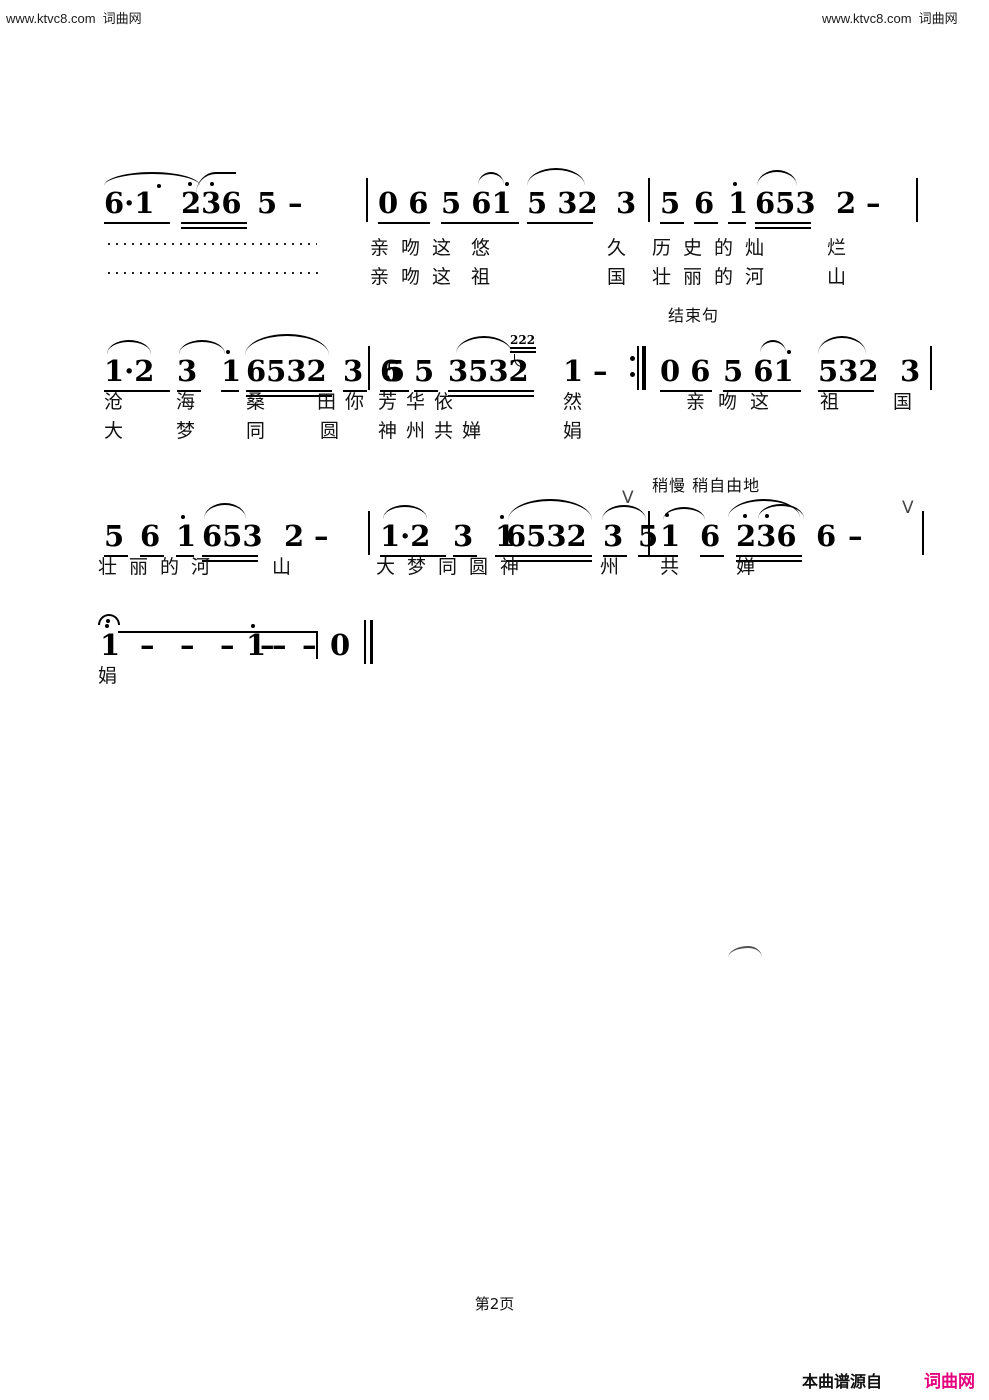 The image size is (989, 1400). I want to click on lyric-row2-b: 祖, so click(481, 277).